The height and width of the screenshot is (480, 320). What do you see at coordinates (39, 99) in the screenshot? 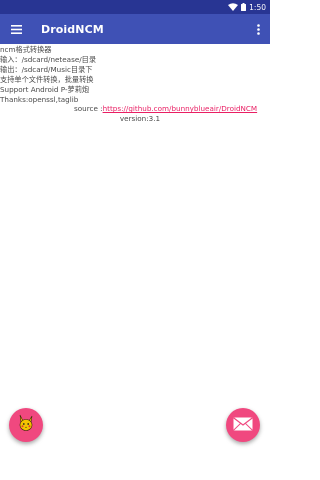
I see `info-line: Thanks:openssl,taglib` at bounding box center [39, 99].